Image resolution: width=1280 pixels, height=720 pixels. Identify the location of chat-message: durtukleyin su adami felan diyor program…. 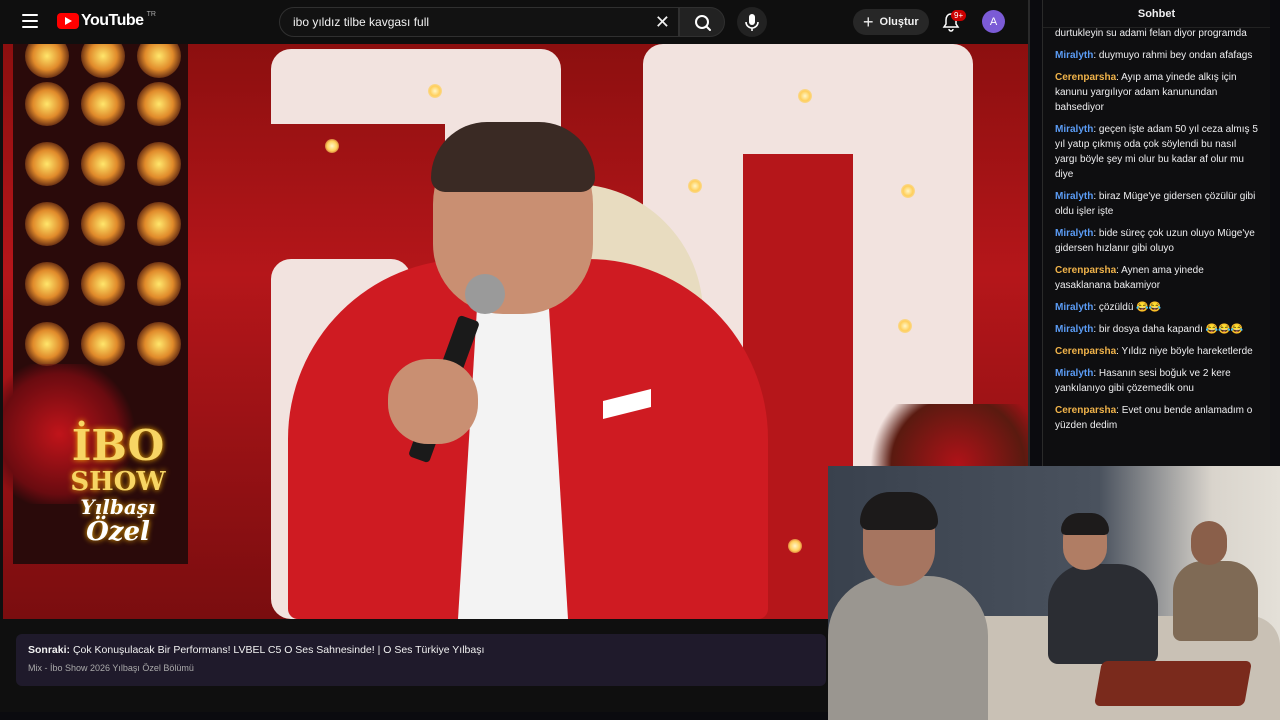
(1156, 33).